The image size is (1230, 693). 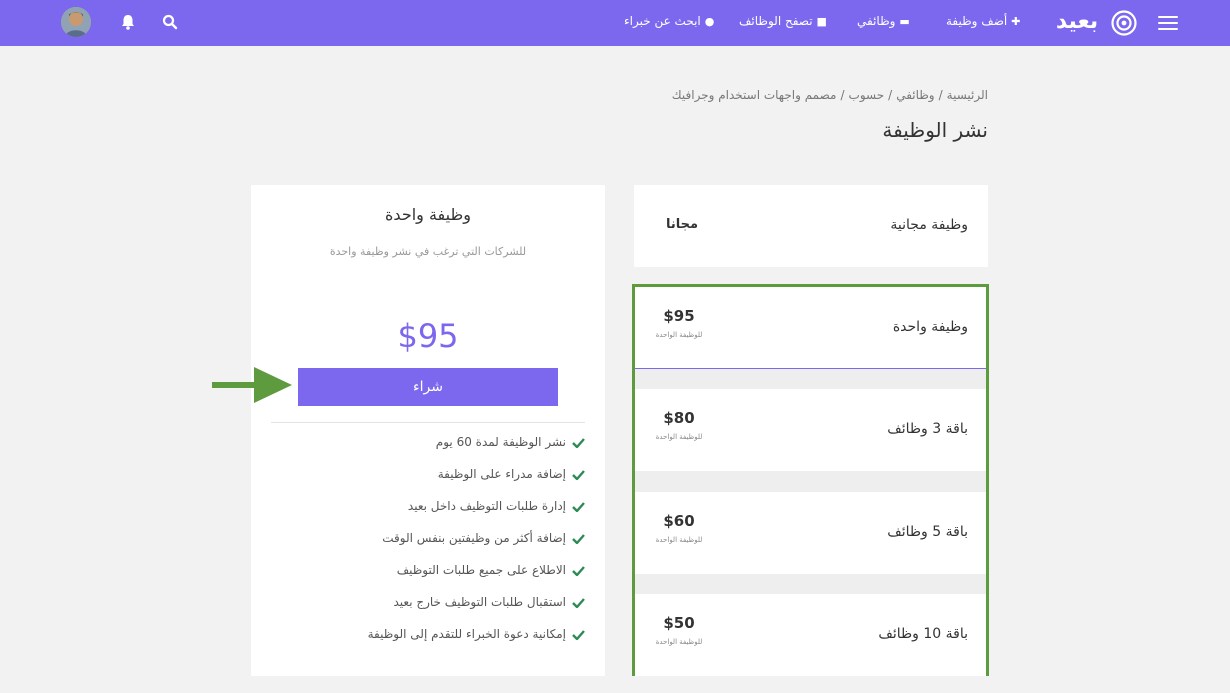 I want to click on feature-item: نشر الوظيفة لمدة 60 يوم, so click(x=425, y=451).